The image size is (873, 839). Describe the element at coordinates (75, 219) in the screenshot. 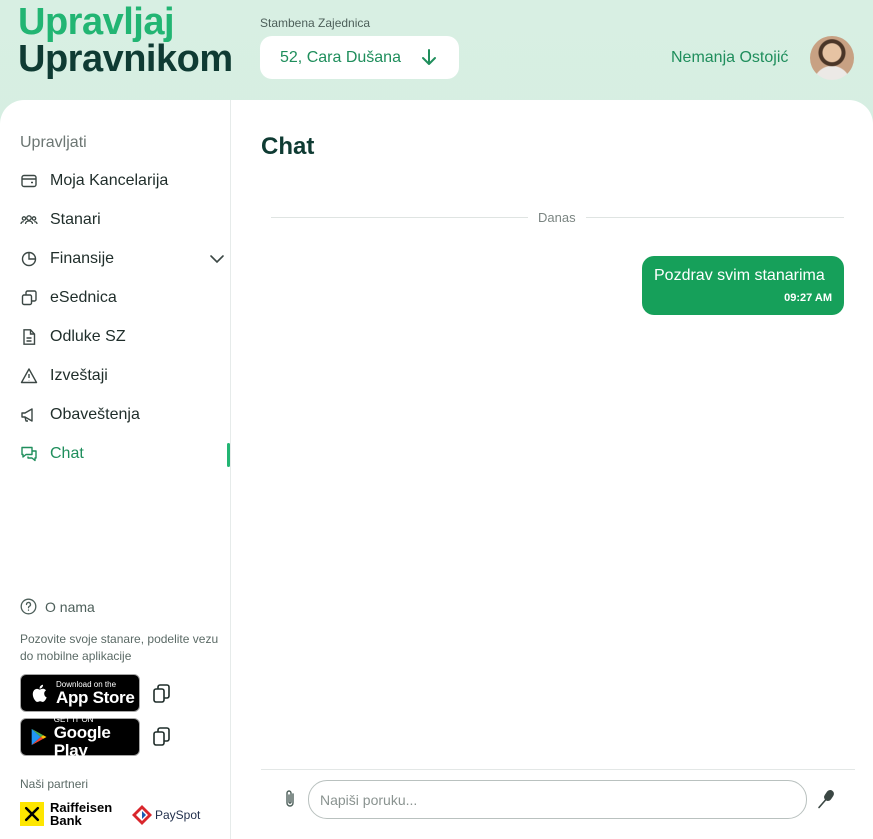

I see `sidebar-item-label: Stanari` at that location.